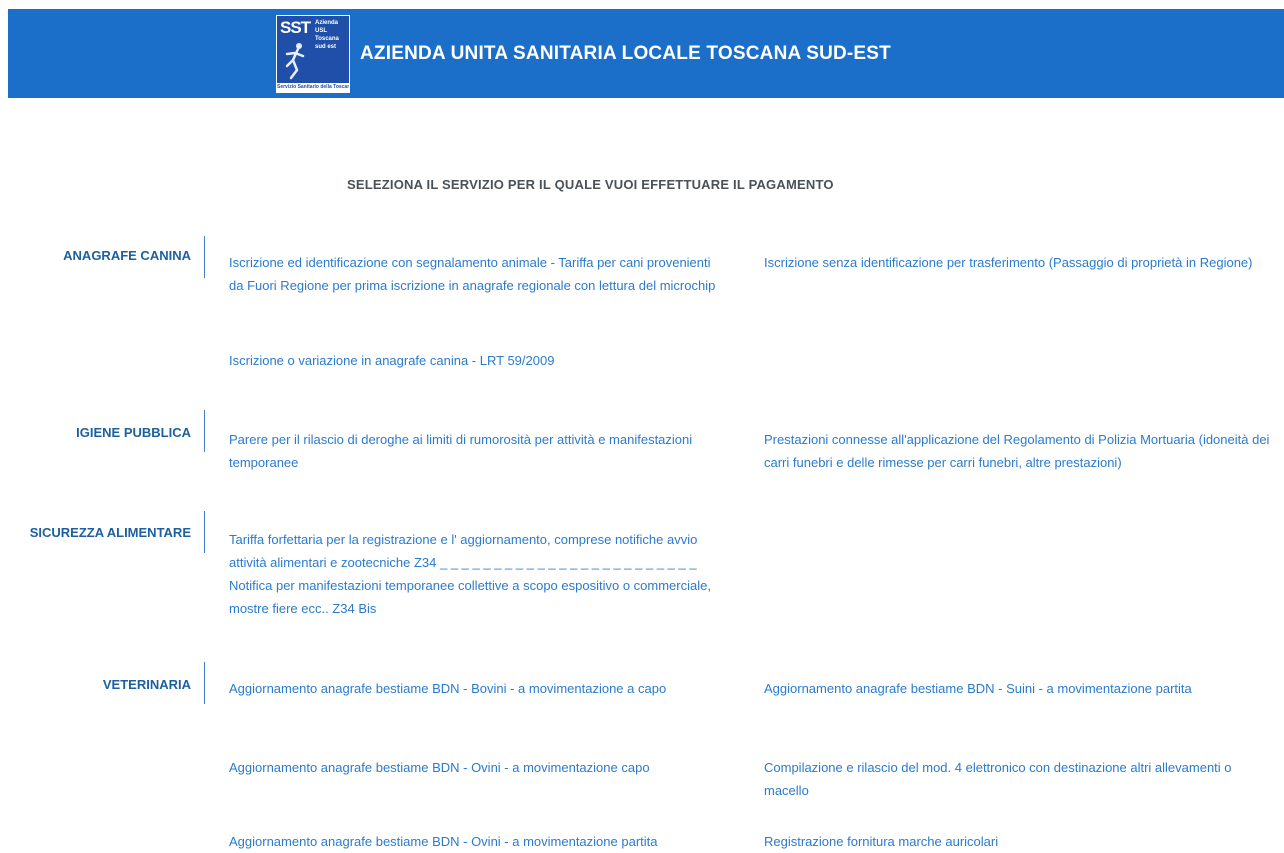 The height and width of the screenshot is (853, 1284). What do you see at coordinates (313, 87) in the screenshot?
I see `logo-footer-text: Servizio Sanitario della Toscana` at bounding box center [313, 87].